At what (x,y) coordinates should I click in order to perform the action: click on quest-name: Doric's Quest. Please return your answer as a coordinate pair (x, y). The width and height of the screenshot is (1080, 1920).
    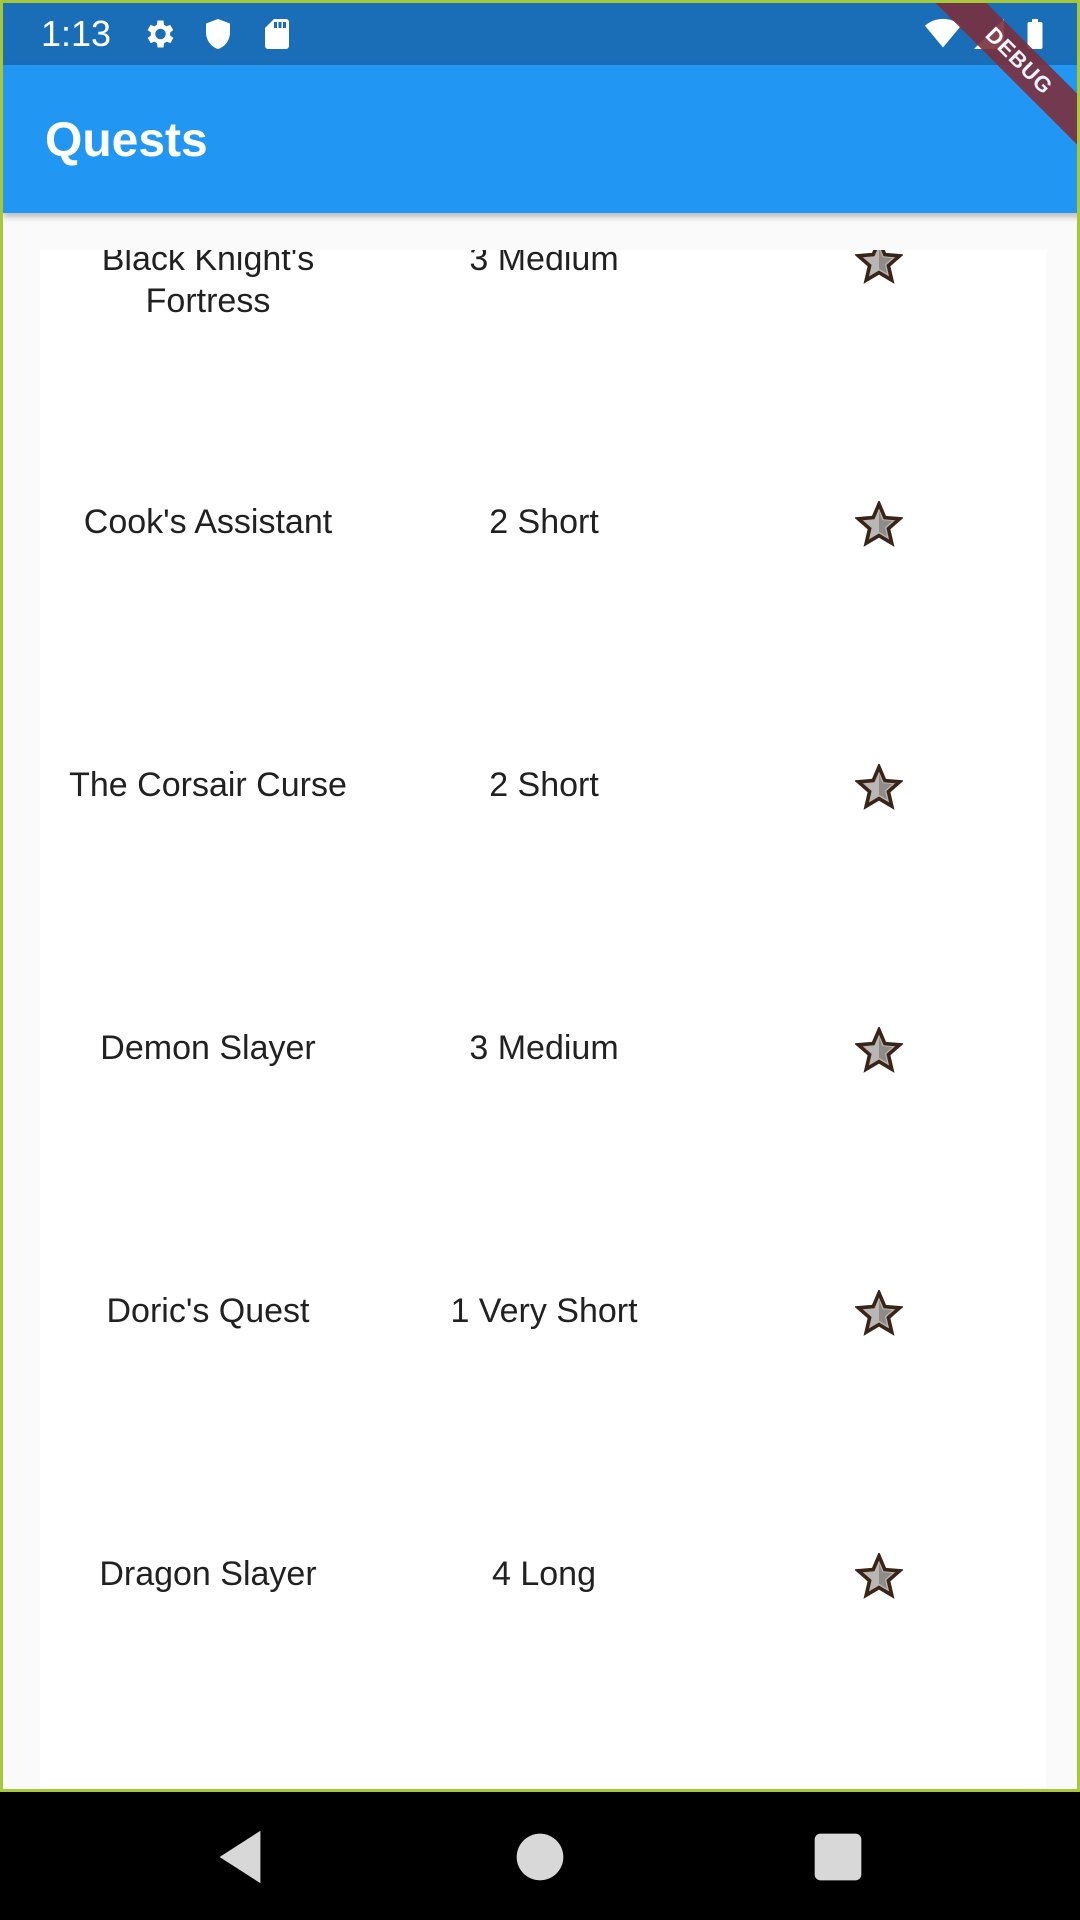
    Looking at the image, I should click on (208, 1311).